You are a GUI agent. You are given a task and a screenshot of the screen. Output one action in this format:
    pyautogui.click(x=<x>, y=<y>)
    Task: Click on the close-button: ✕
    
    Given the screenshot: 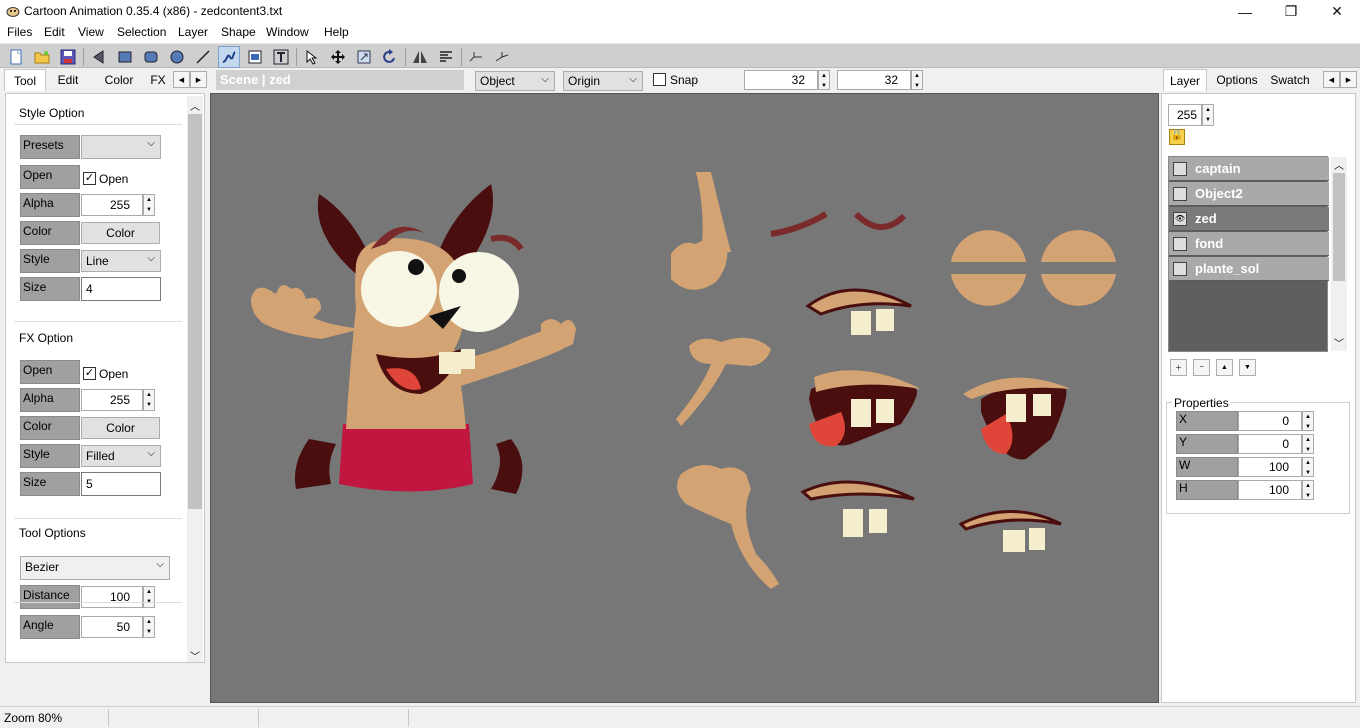 What is the action you would take?
    pyautogui.click(x=1337, y=11)
    